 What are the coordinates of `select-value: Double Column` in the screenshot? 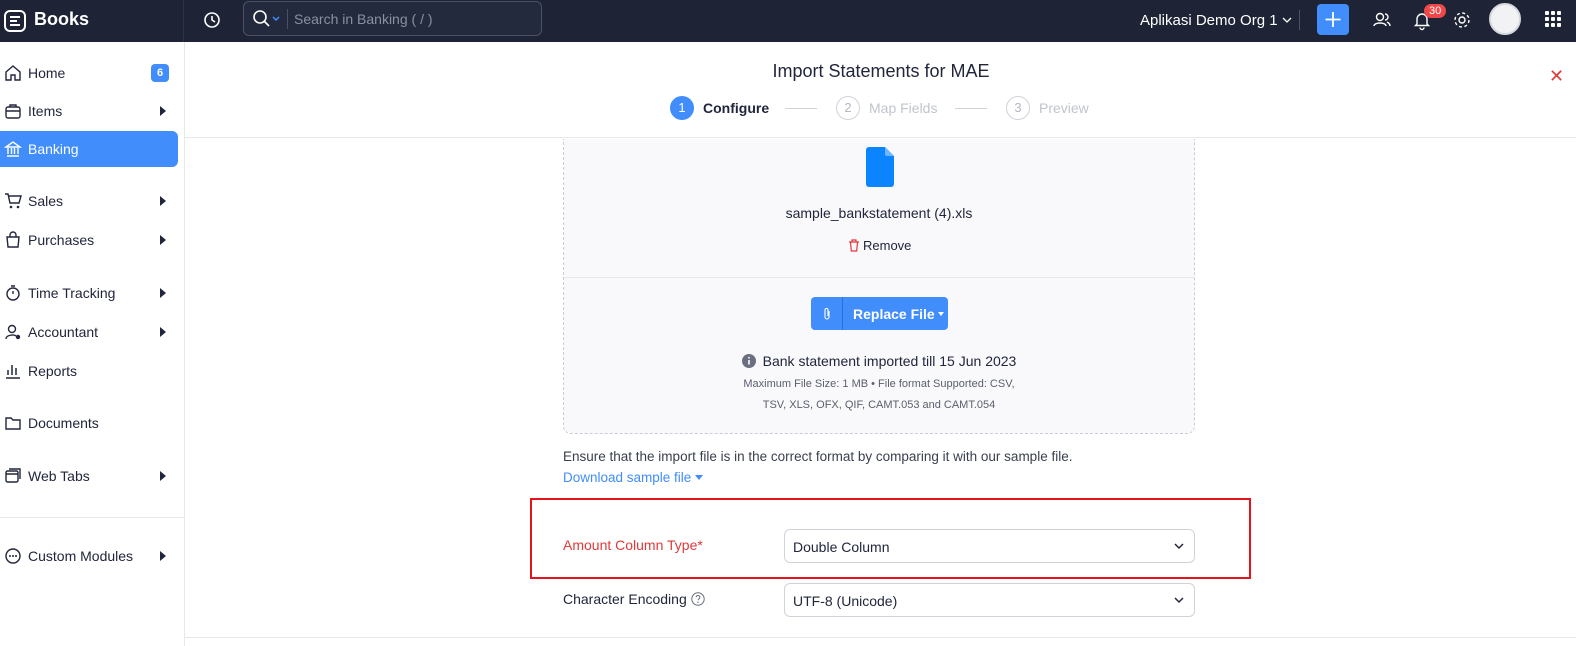 It's located at (841, 547).